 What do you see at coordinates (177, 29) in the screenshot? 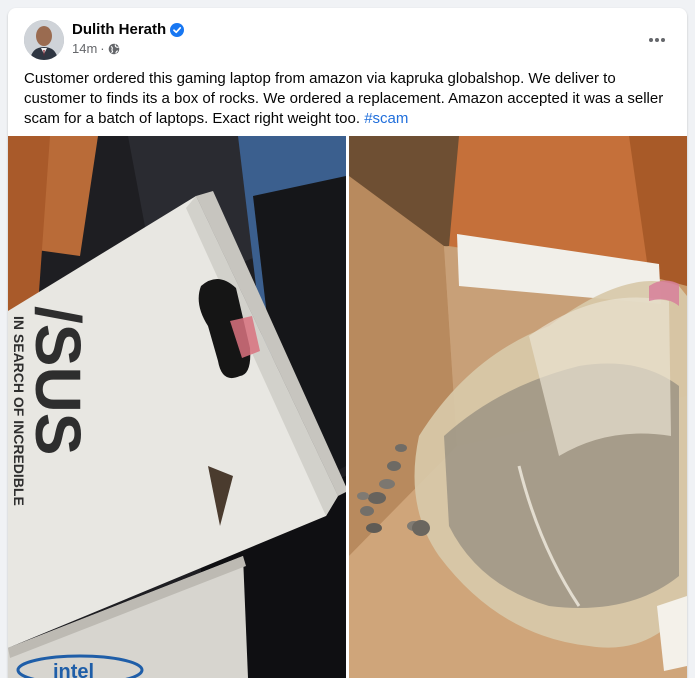
I see `verified-badge-icon` at bounding box center [177, 29].